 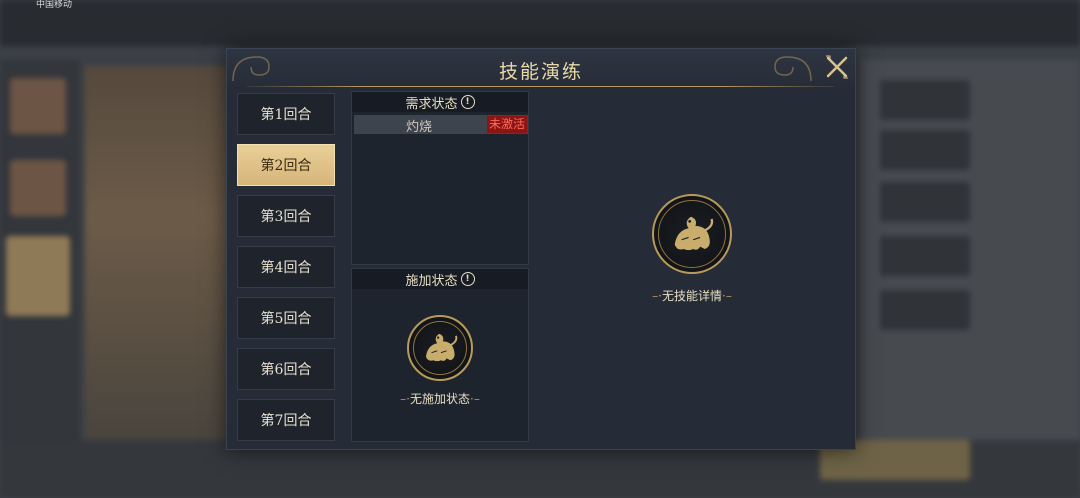 I want to click on round-label: 第2回合, so click(x=286, y=166).